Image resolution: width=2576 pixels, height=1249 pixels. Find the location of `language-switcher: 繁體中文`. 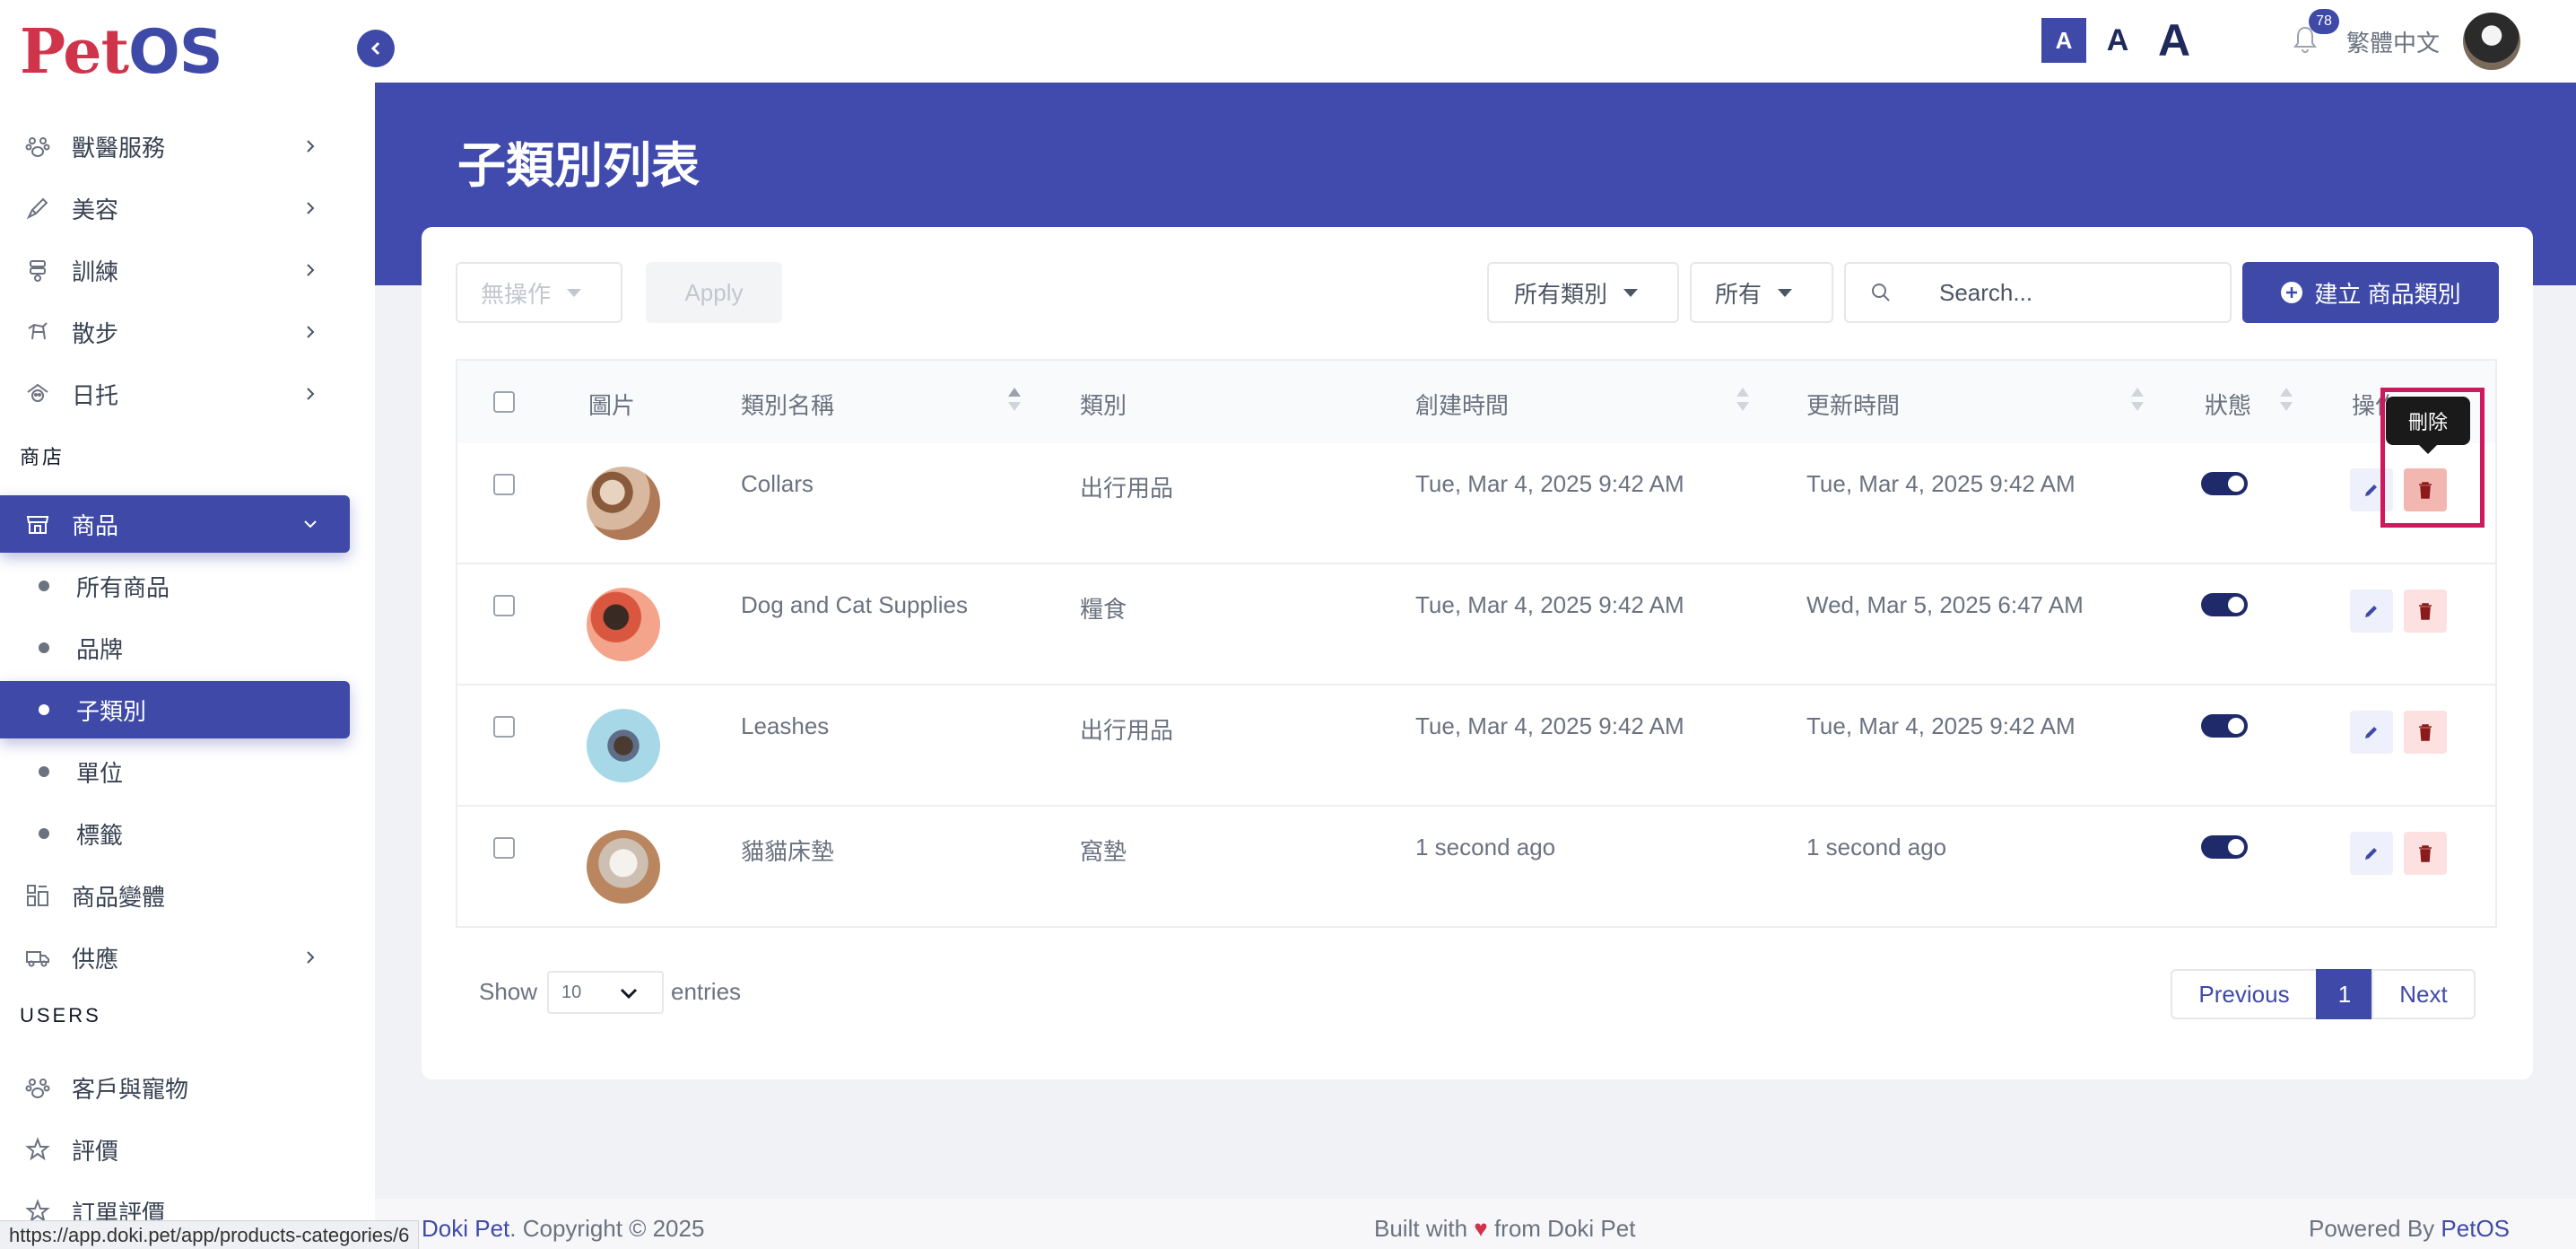

language-switcher: 繁體中文 is located at coordinates (2393, 42).